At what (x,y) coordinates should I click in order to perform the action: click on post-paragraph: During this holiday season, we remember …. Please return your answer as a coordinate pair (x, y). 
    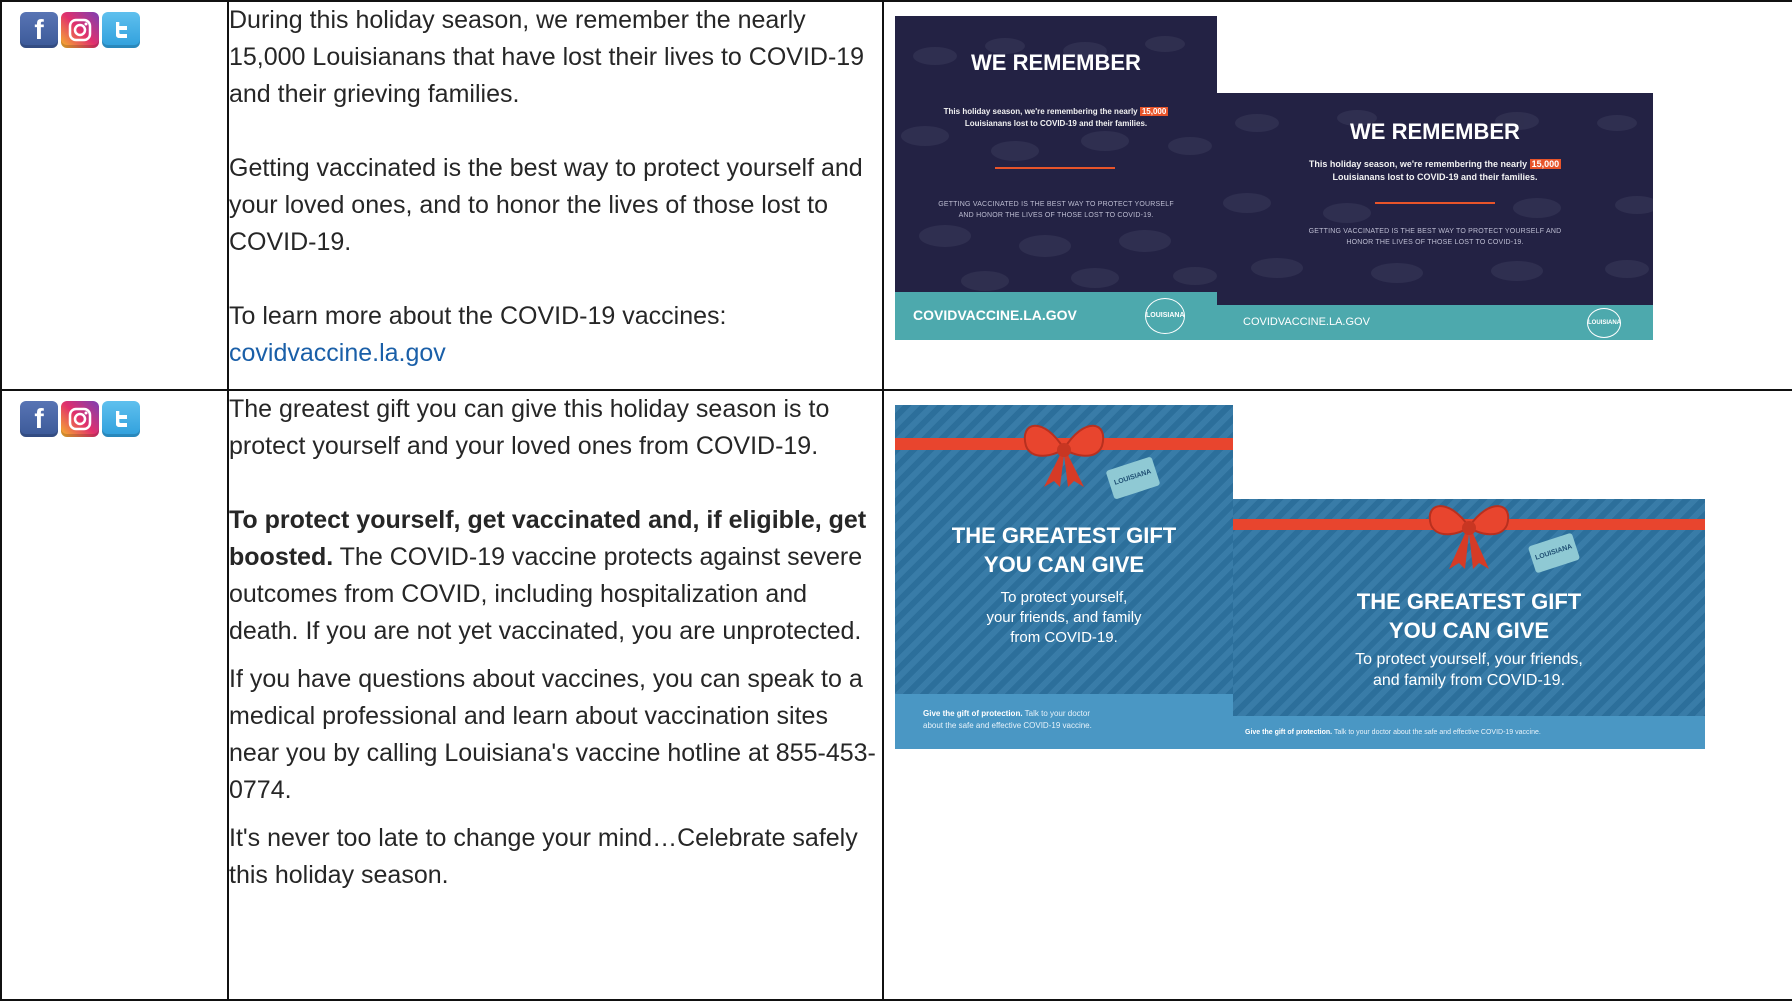
    Looking at the image, I should click on (547, 57).